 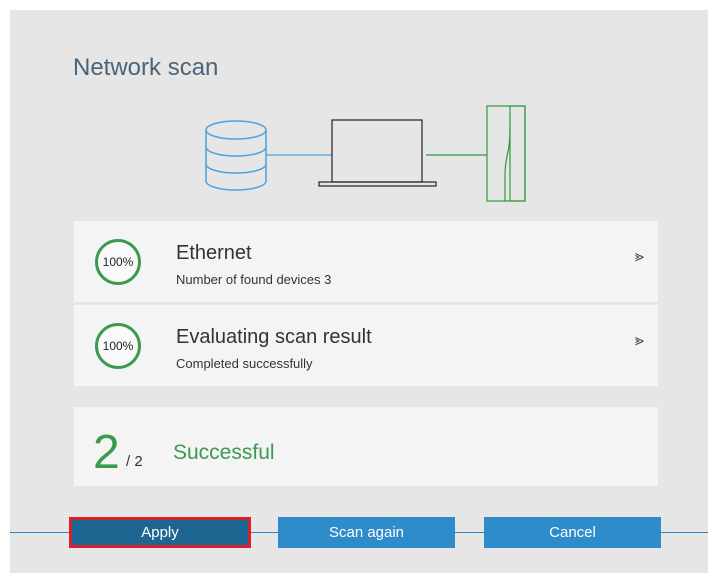 What do you see at coordinates (214, 253) in the screenshot?
I see `step-title: Ethernet` at bounding box center [214, 253].